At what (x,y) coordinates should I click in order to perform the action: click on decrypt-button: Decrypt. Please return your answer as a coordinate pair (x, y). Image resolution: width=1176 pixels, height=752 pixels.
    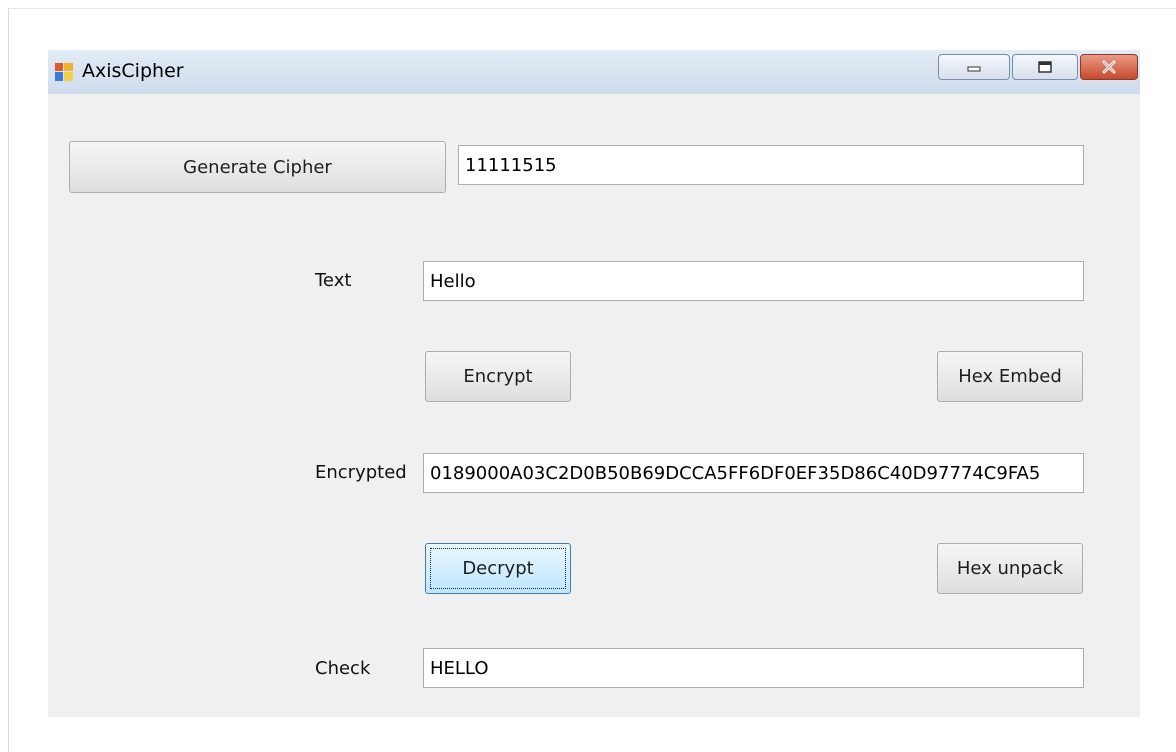
    Looking at the image, I should click on (498, 568).